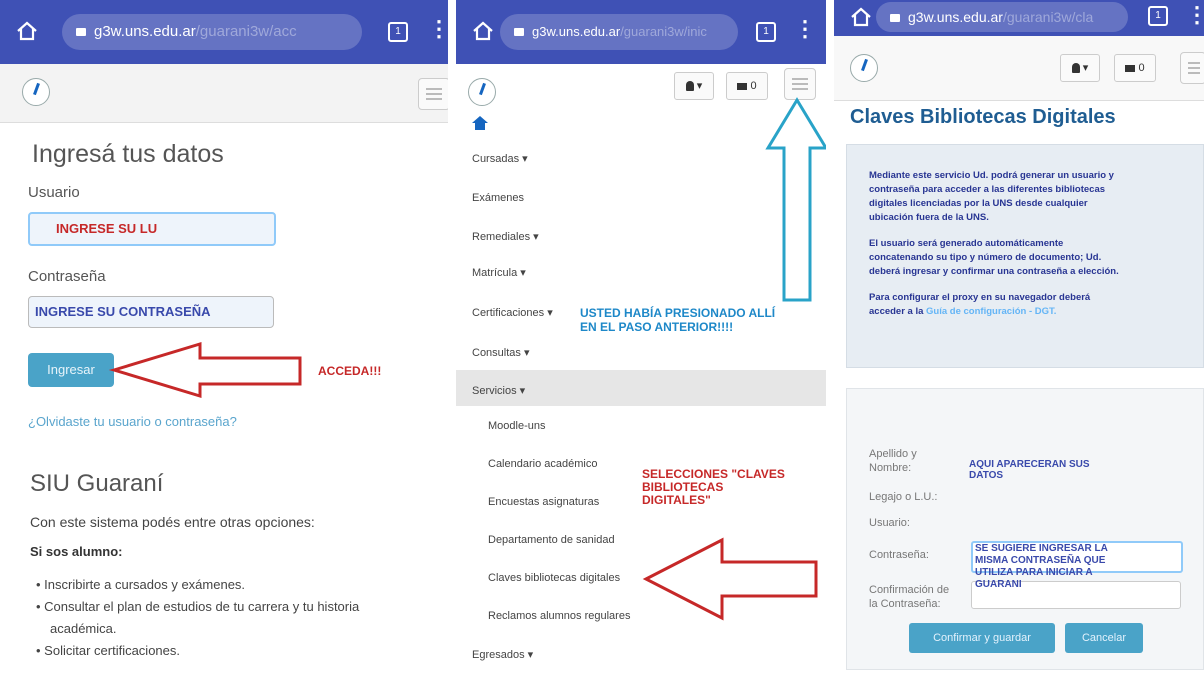 Image resolution: width=1204 pixels, height=676 pixels. Describe the element at coordinates (1104, 638) in the screenshot. I see `cancel-button: Cancelar` at that location.